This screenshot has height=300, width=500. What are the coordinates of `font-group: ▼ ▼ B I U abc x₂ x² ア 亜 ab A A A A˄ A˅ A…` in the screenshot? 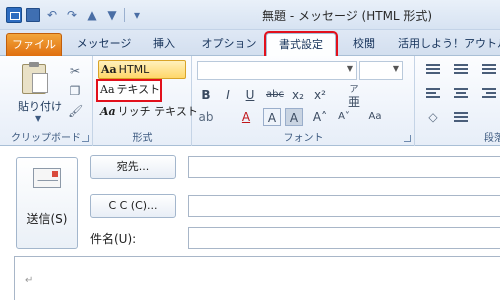 It's located at (304, 101).